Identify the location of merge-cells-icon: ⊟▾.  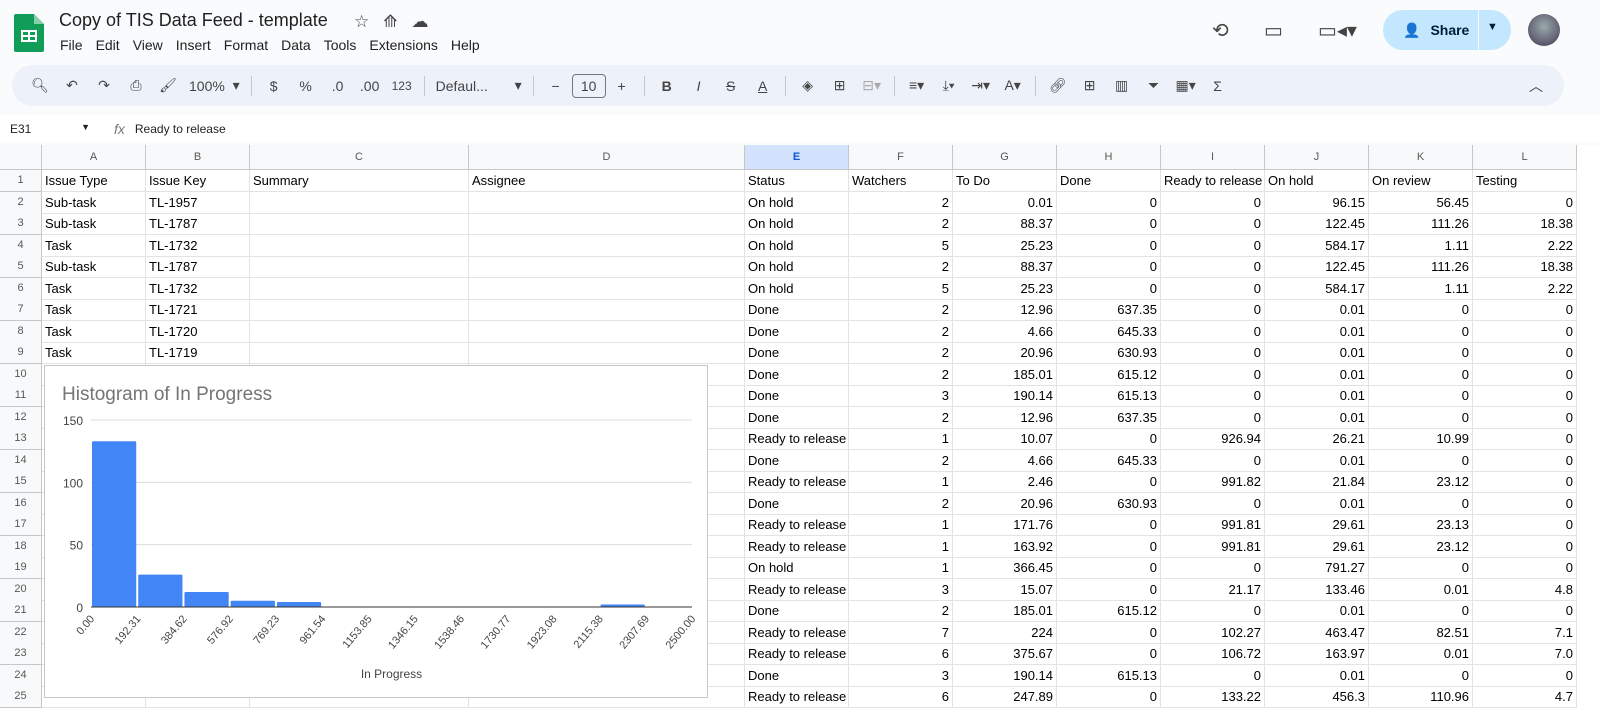
(872, 86).